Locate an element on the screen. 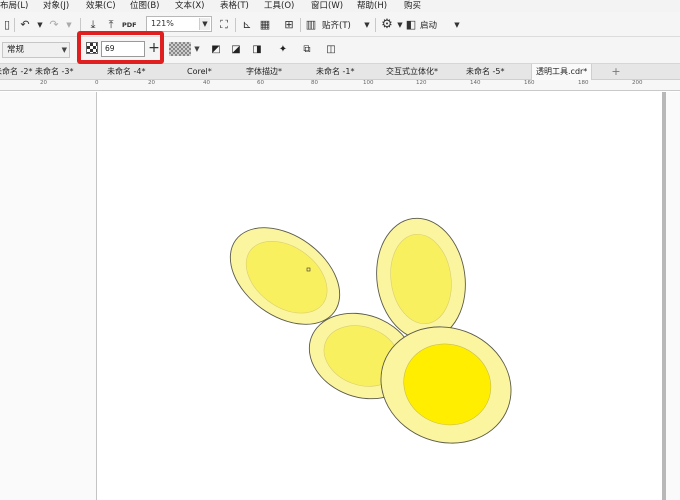  show-guidelines-icon: ⊞ is located at coordinates (289, 24).